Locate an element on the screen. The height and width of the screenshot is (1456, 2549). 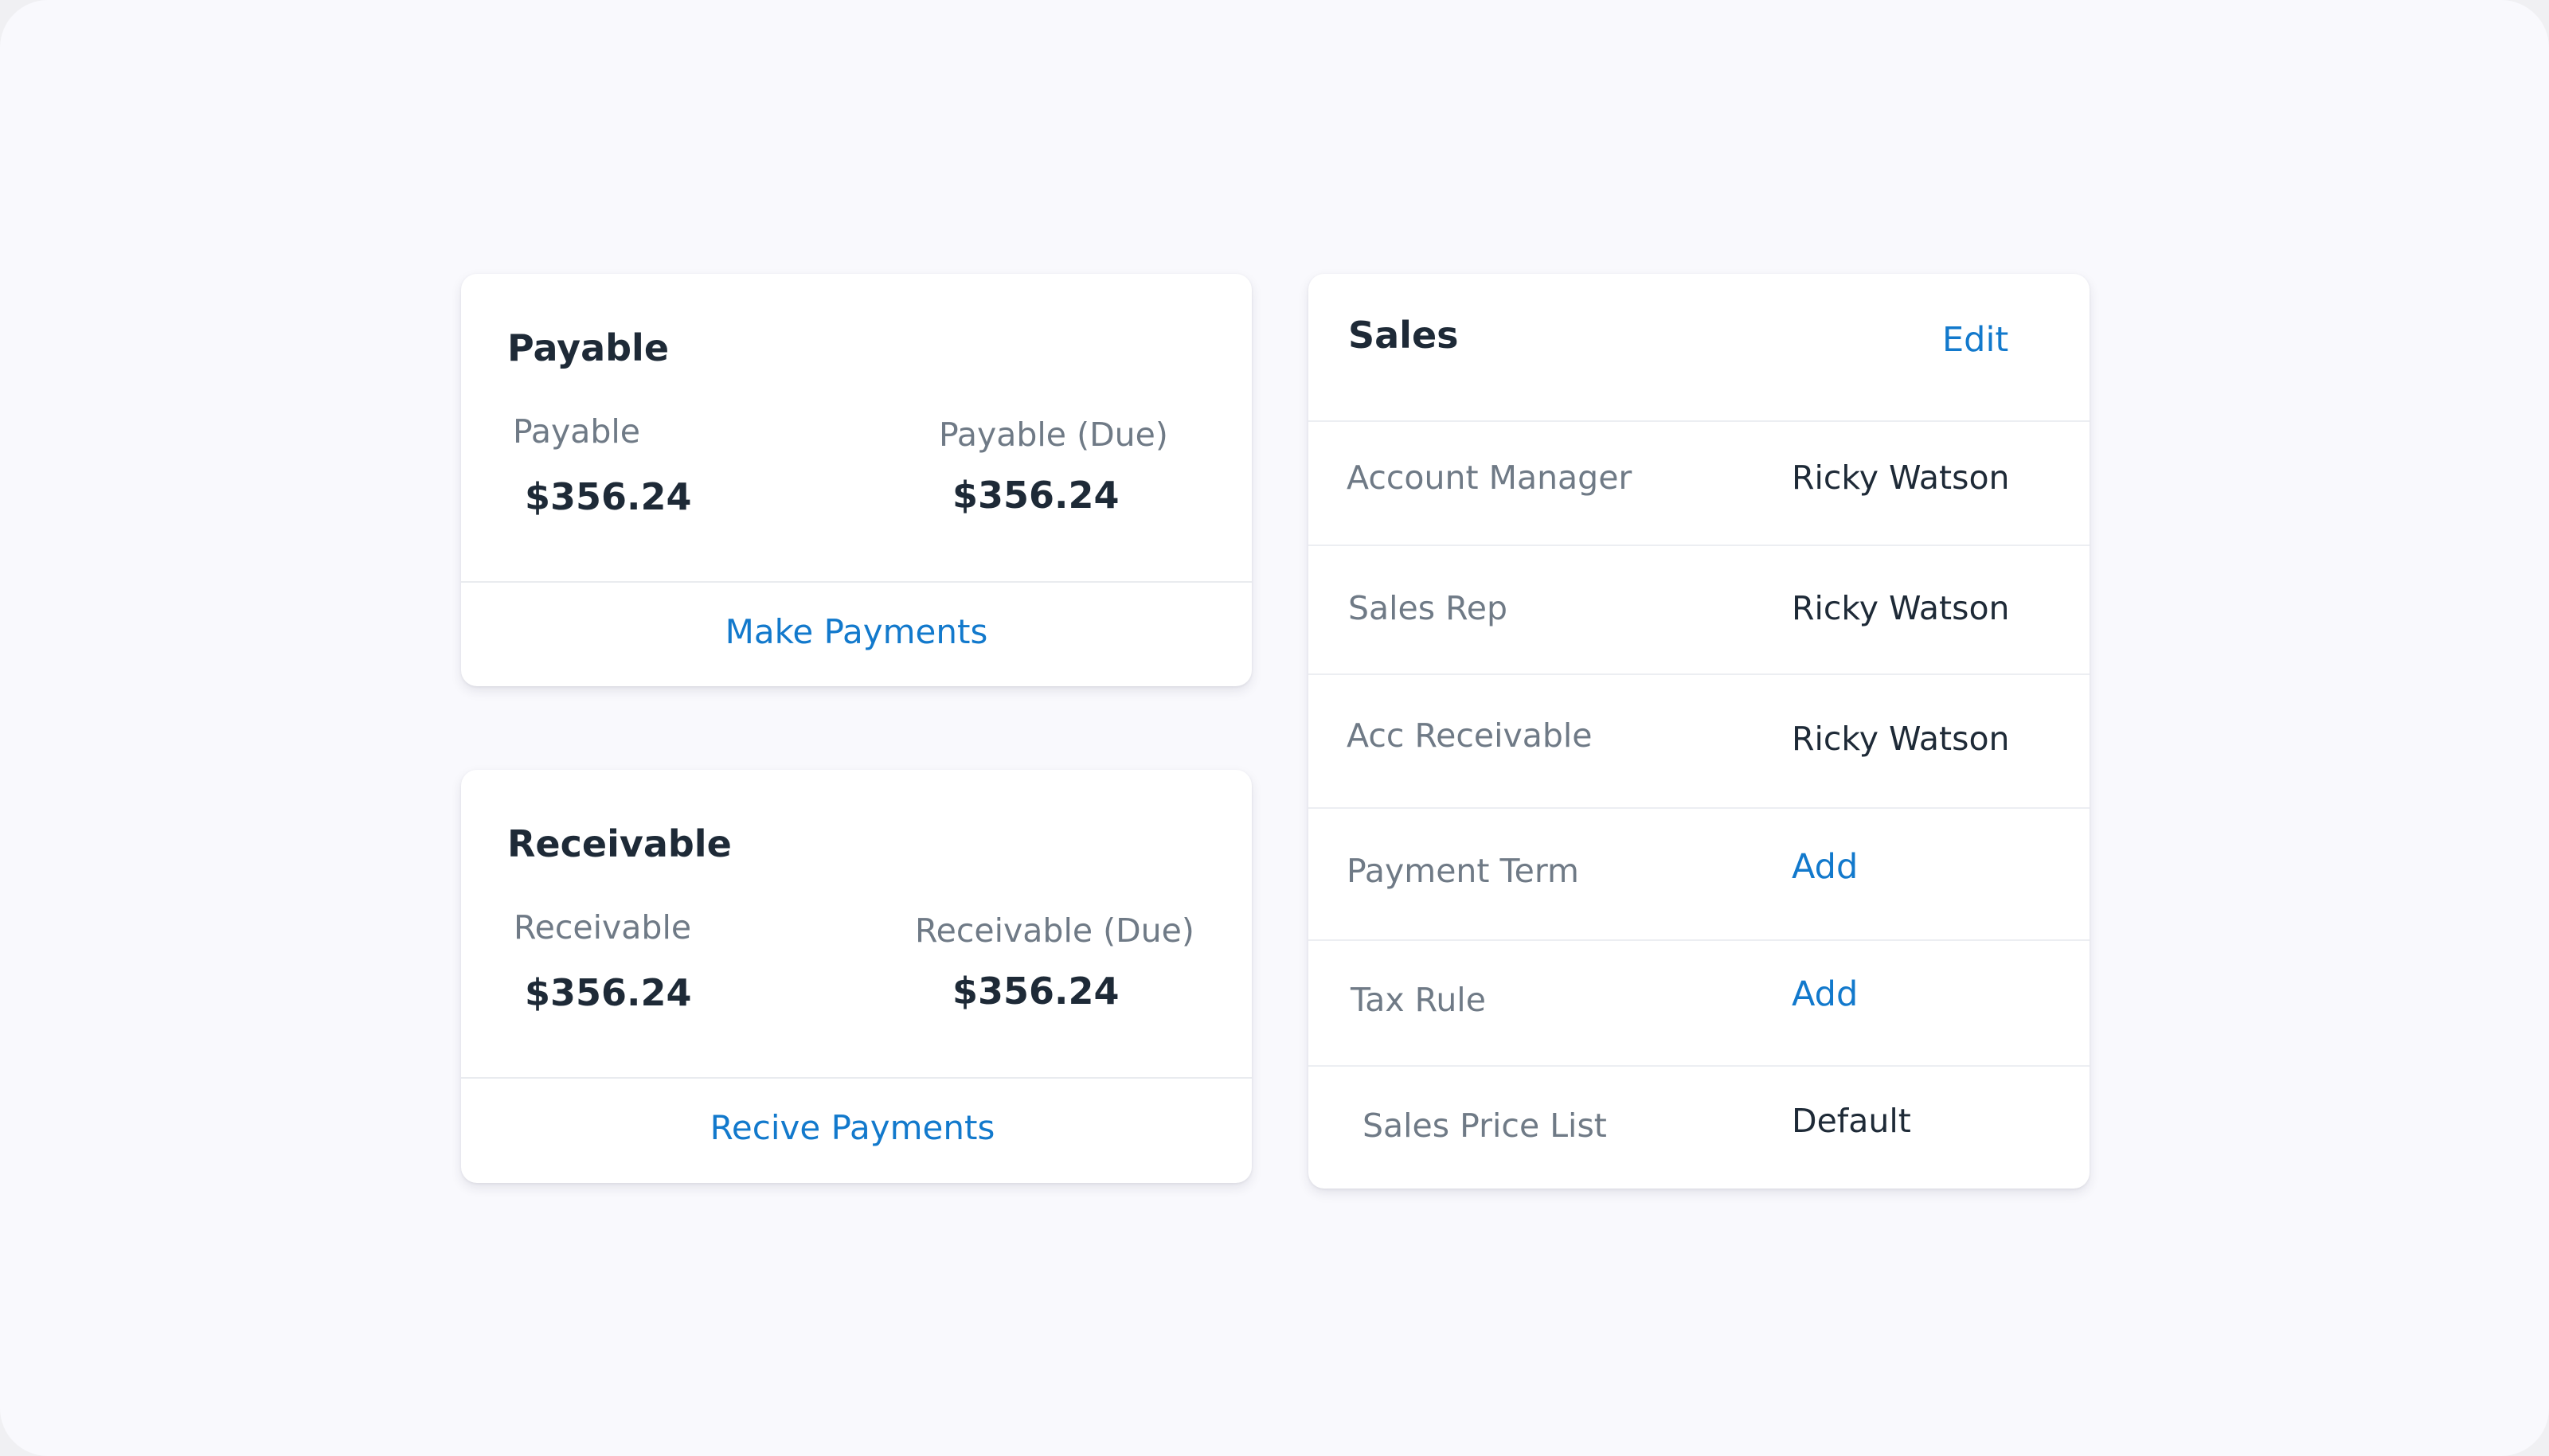
account-manager-label: Account Manager is located at coordinates (1489, 478).